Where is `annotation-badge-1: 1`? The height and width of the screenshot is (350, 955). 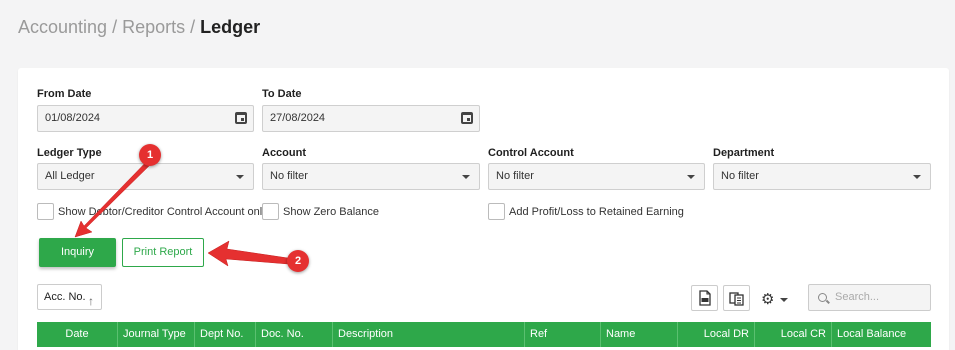 annotation-badge-1: 1 is located at coordinates (150, 155).